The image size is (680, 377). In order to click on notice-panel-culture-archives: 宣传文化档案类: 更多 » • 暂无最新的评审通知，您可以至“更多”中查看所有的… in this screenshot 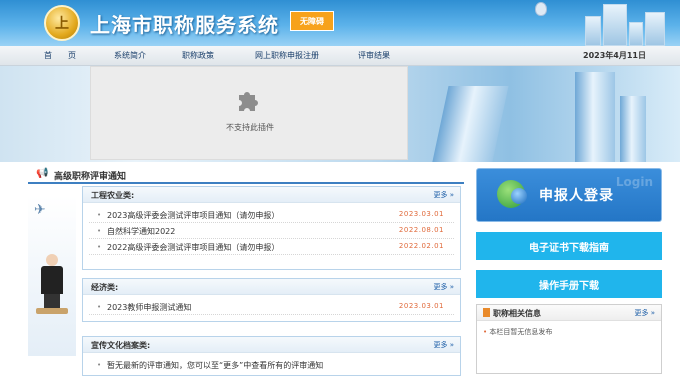, I will do `click(271, 356)`.